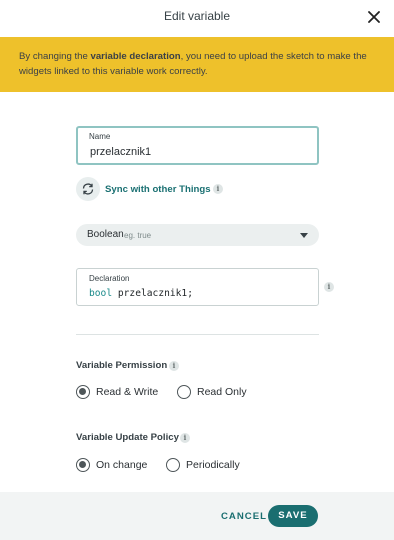 The width and height of the screenshot is (394, 540). I want to click on cancel-button: CANCEL, so click(244, 516).